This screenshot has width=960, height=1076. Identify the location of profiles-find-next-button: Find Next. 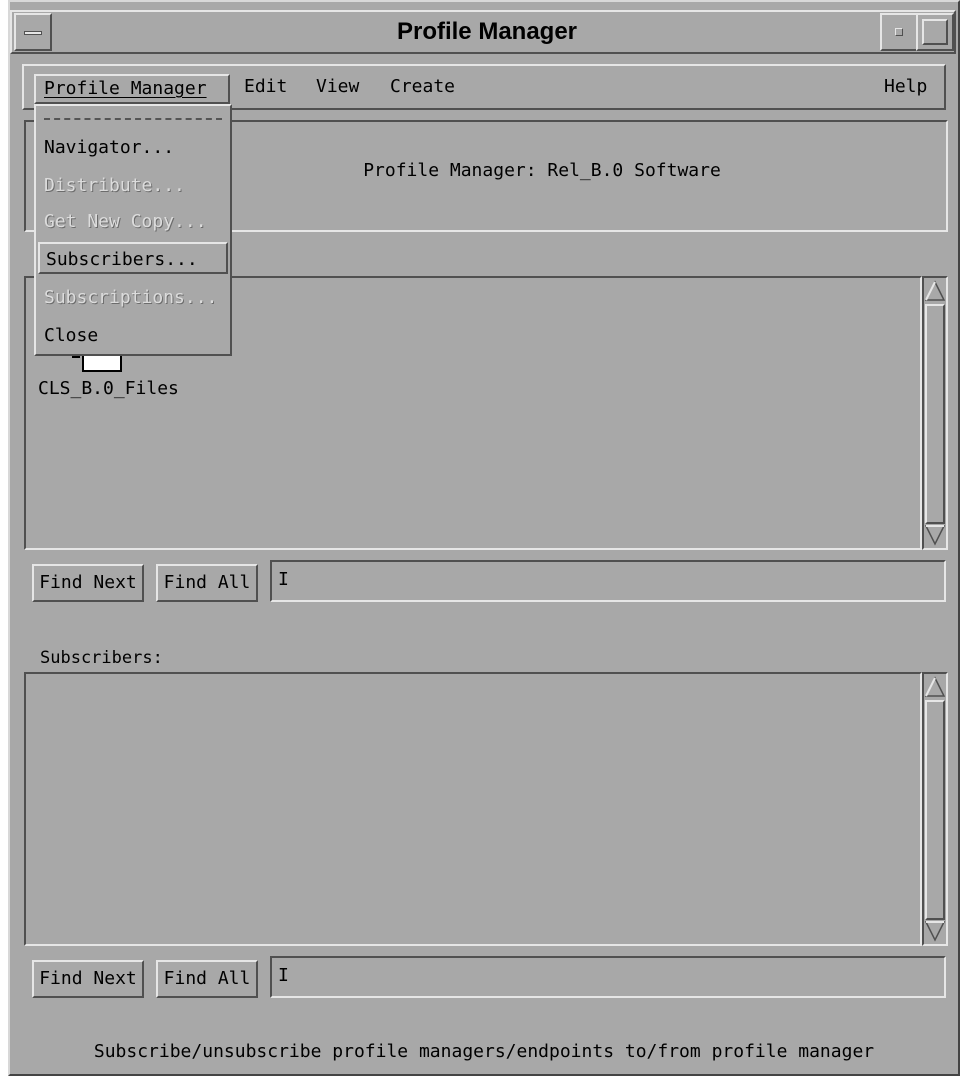
(88, 583).